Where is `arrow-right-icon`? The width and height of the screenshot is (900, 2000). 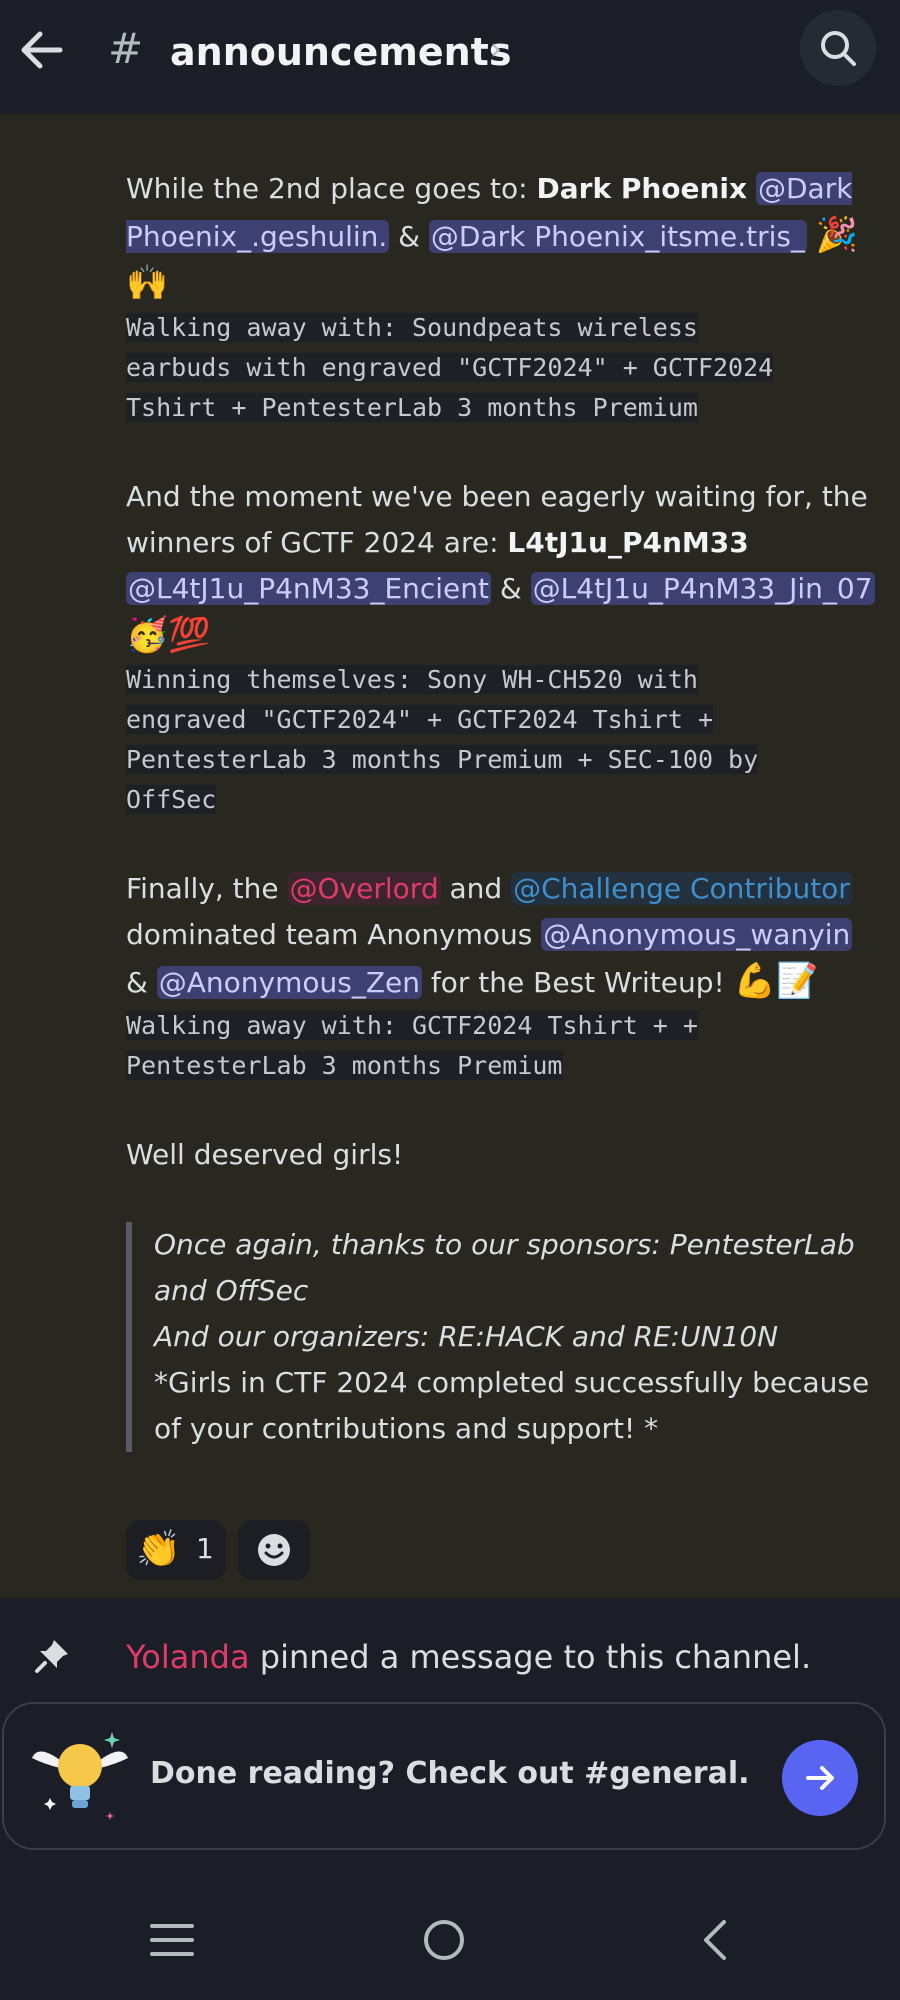 arrow-right-icon is located at coordinates (820, 1778).